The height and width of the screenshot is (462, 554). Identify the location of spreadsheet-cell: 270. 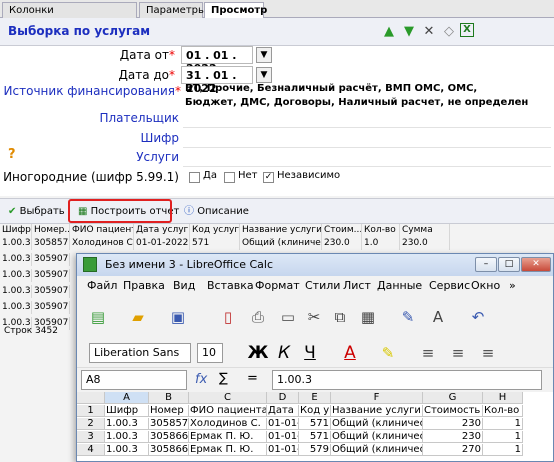
(453, 450).